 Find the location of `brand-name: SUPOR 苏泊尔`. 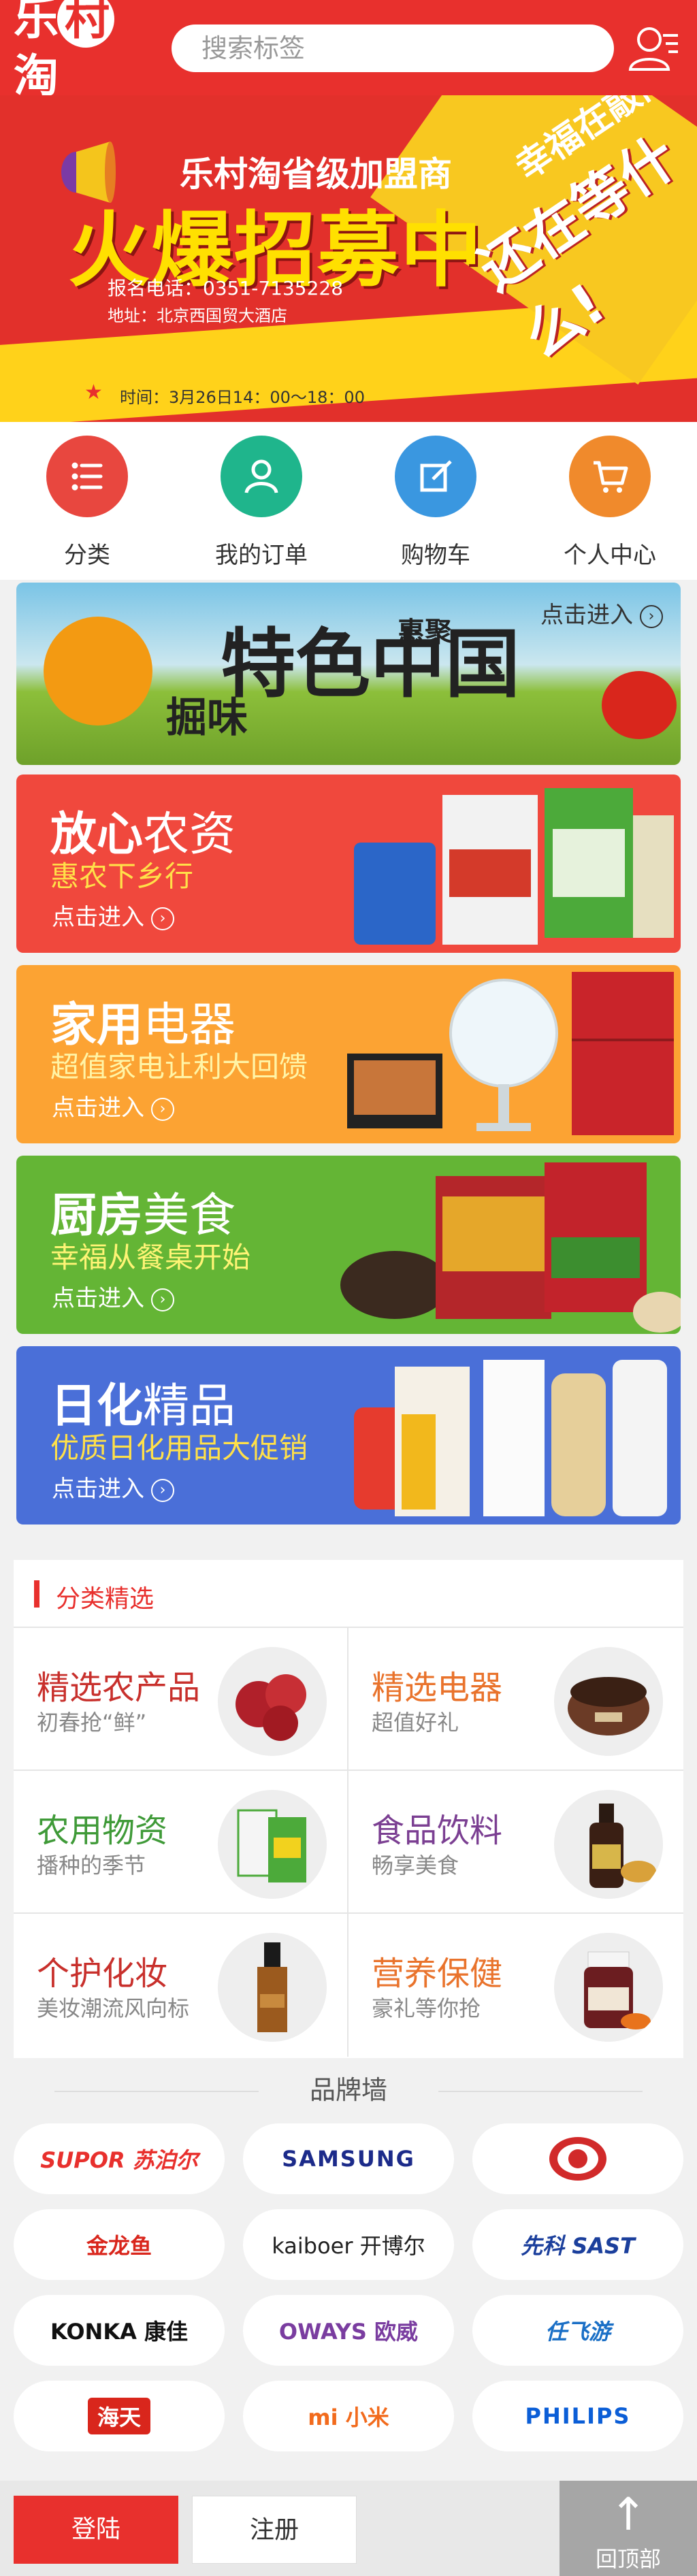

brand-name: SUPOR 苏泊尔 is located at coordinates (119, 2160).